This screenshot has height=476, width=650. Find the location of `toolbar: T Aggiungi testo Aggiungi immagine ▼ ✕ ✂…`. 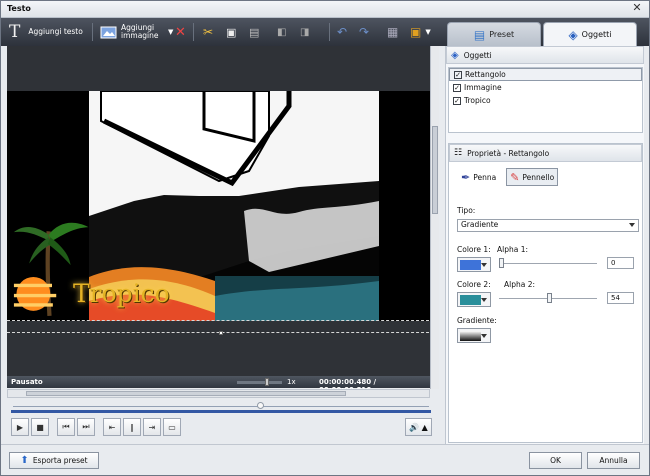

toolbar: T Aggiungi testo Aggiungi immagine ▼ ✕ ✂… is located at coordinates (223, 32).